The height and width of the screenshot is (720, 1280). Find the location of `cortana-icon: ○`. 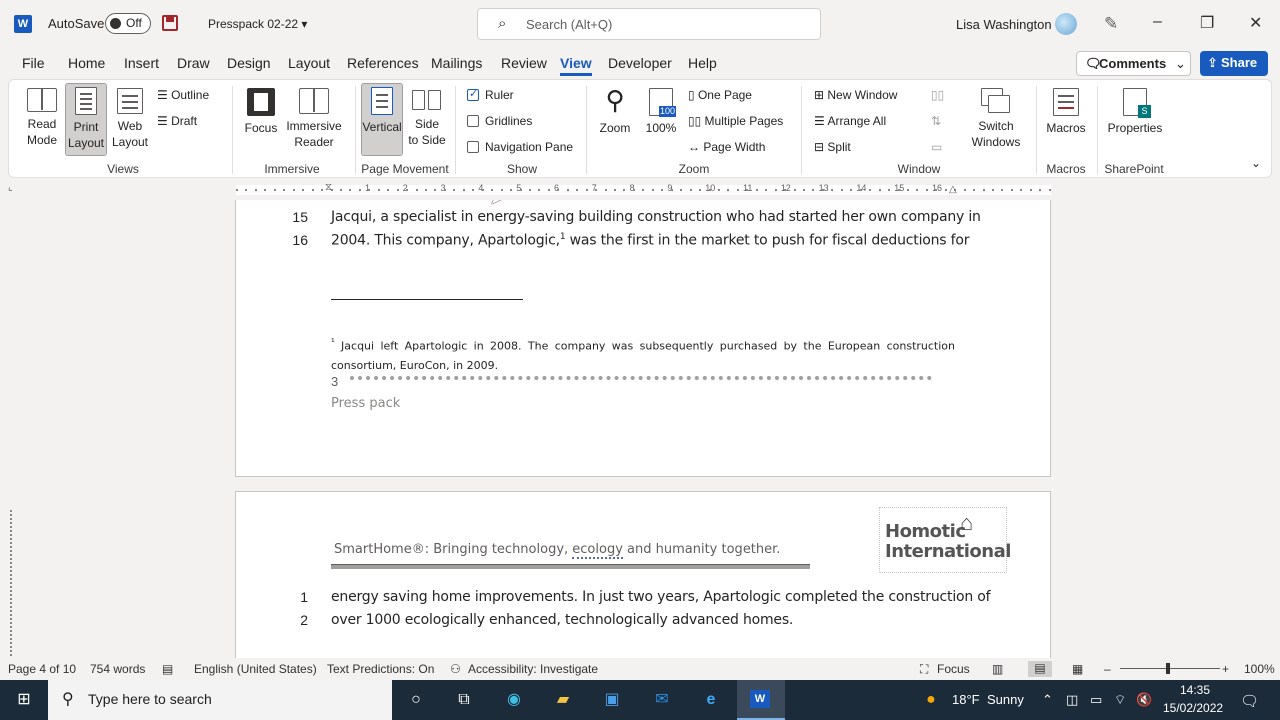

cortana-icon: ○ is located at coordinates (416, 700).